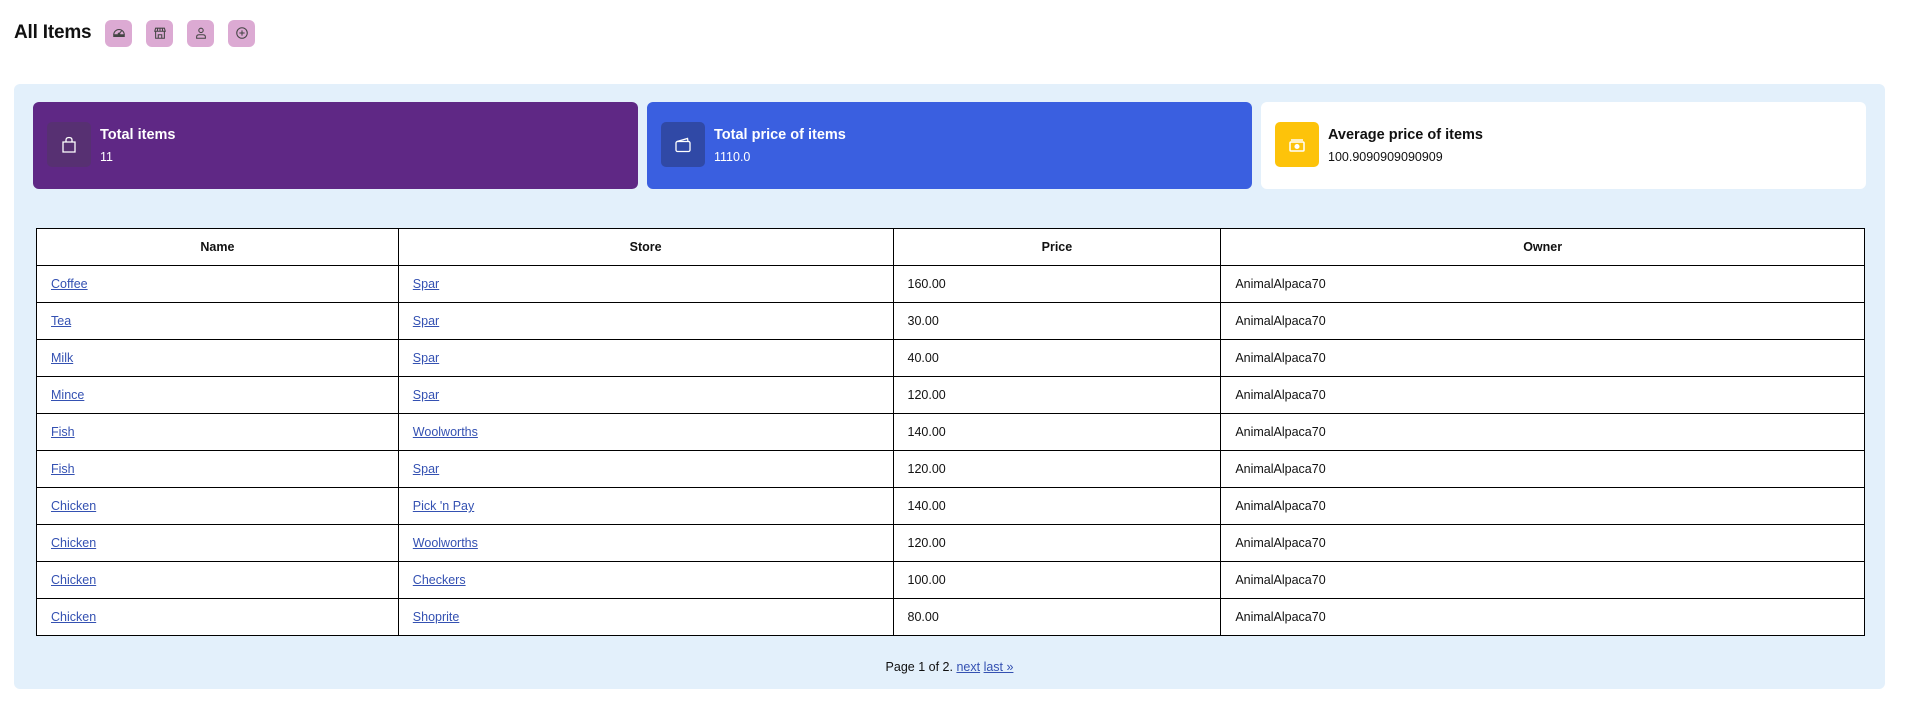 This screenshot has width=1917, height=714. What do you see at coordinates (645, 580) in the screenshot?
I see `cell-store: Checkers` at bounding box center [645, 580].